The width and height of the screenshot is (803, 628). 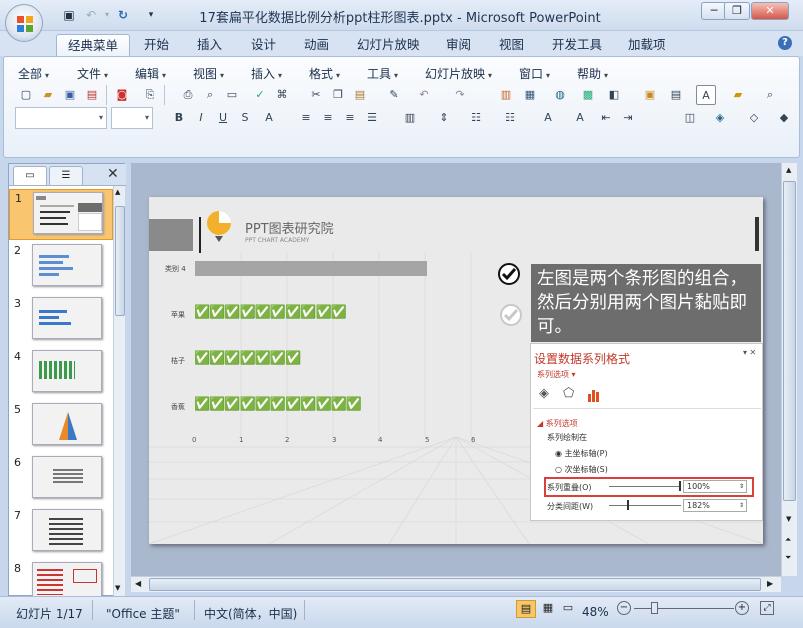 I want to click on insert-smartart-icon: ◍, so click(x=560, y=95).